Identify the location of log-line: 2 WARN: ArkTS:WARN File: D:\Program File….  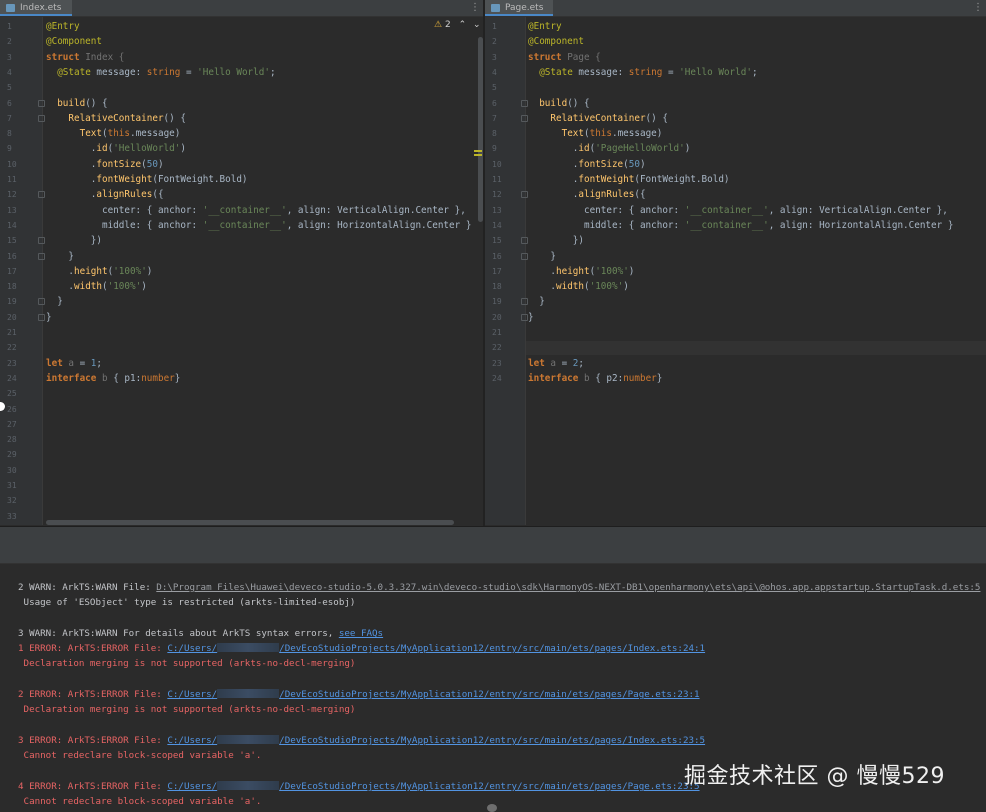
(499, 587).